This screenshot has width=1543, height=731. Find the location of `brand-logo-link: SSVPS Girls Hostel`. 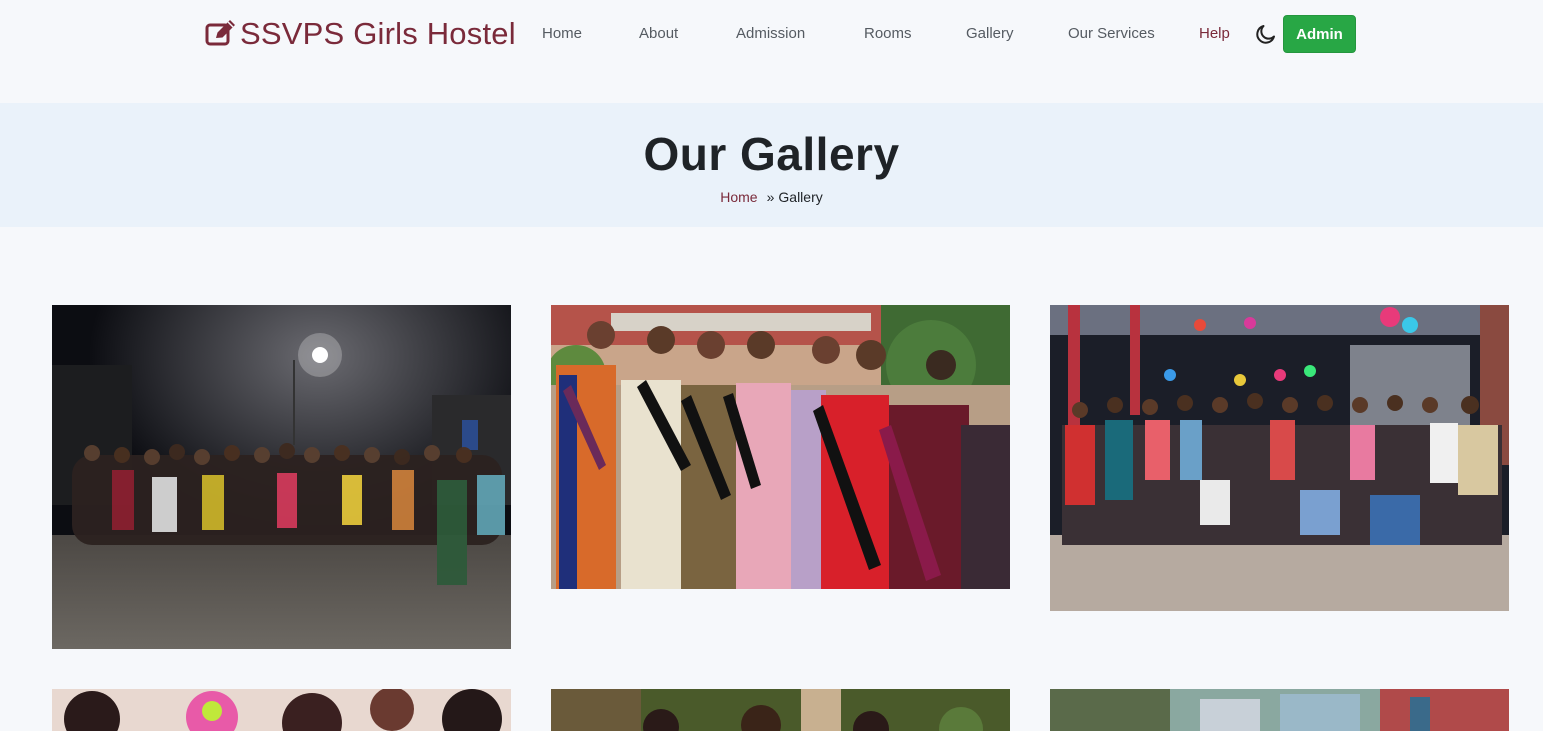

brand-logo-link: SSVPS Girls Hostel is located at coordinates (360, 34).